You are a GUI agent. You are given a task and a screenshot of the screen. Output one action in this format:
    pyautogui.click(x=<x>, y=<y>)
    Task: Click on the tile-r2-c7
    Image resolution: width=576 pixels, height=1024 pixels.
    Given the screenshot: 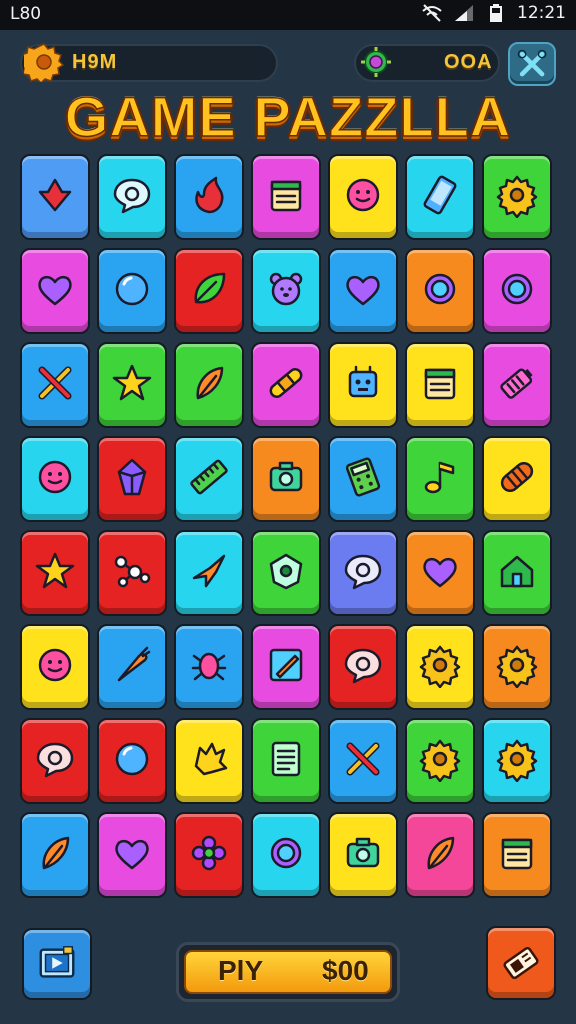 What is the action you would take?
    pyautogui.click(x=517, y=291)
    